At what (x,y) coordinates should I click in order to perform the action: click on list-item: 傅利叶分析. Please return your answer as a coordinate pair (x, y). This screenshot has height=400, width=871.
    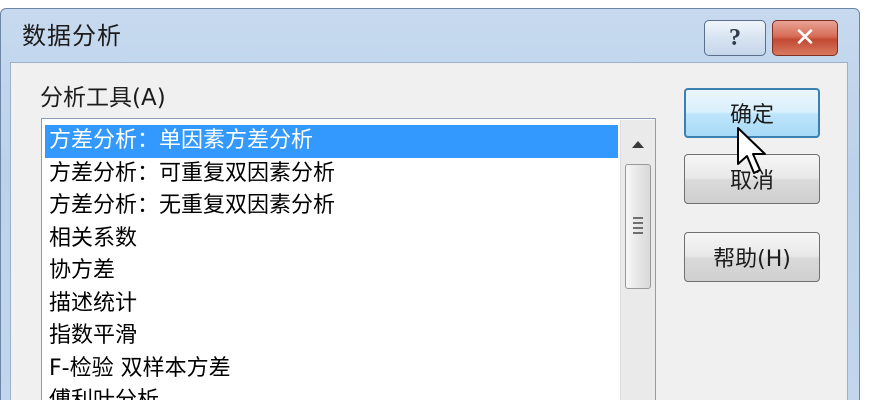
    Looking at the image, I should click on (331, 392).